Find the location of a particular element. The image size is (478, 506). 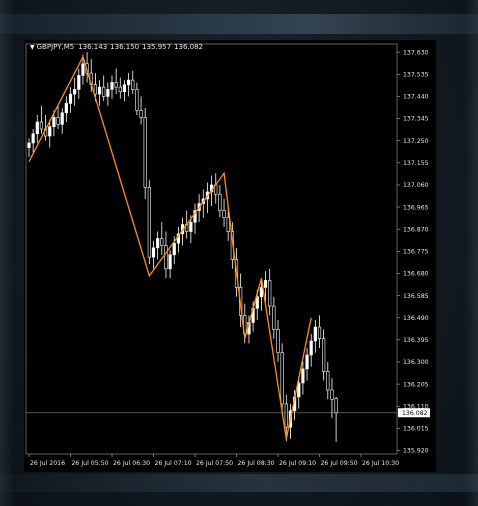

time-axis-label: 26 Jul 08:30 is located at coordinates (256, 463).